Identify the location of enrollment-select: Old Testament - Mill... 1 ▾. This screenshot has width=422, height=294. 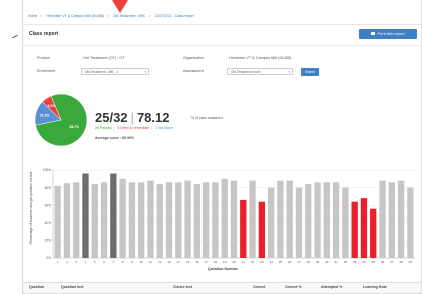
(115, 71).